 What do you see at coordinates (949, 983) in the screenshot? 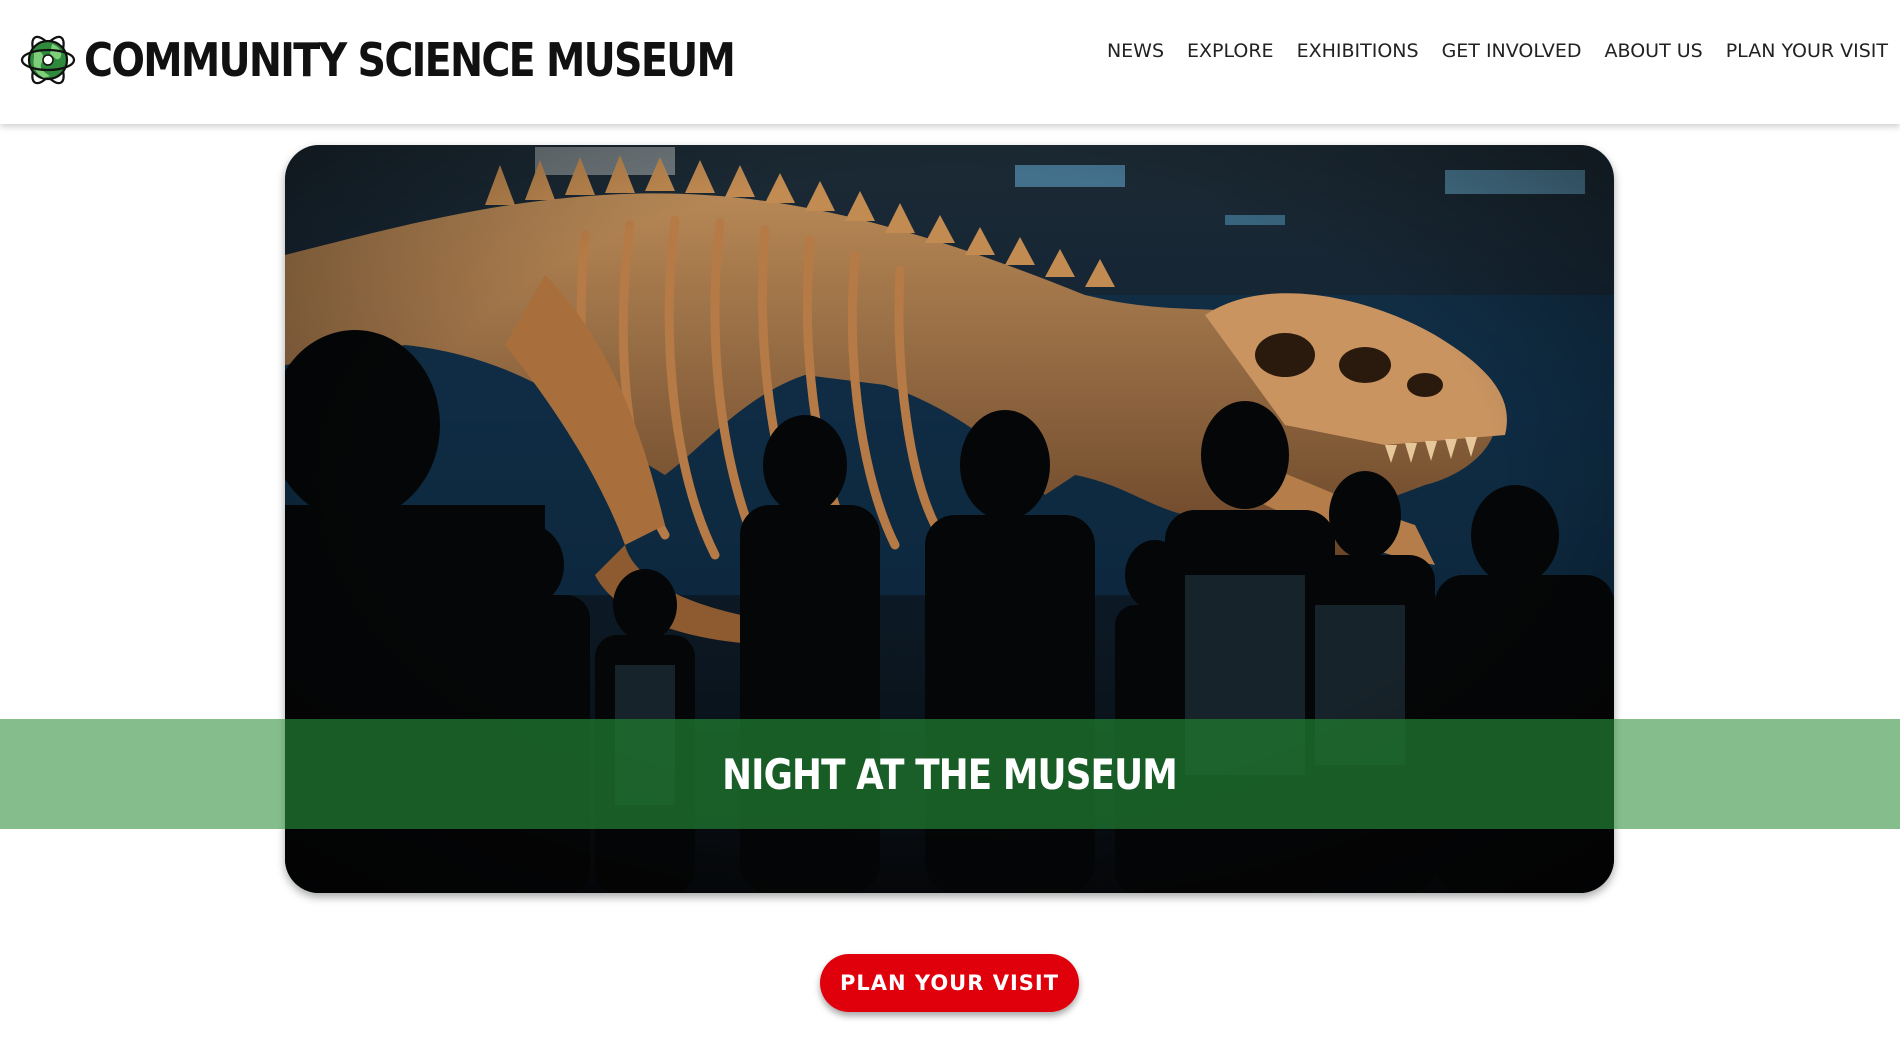
I see `plan-your-visit-button: PLAN YOUR VISIT` at bounding box center [949, 983].